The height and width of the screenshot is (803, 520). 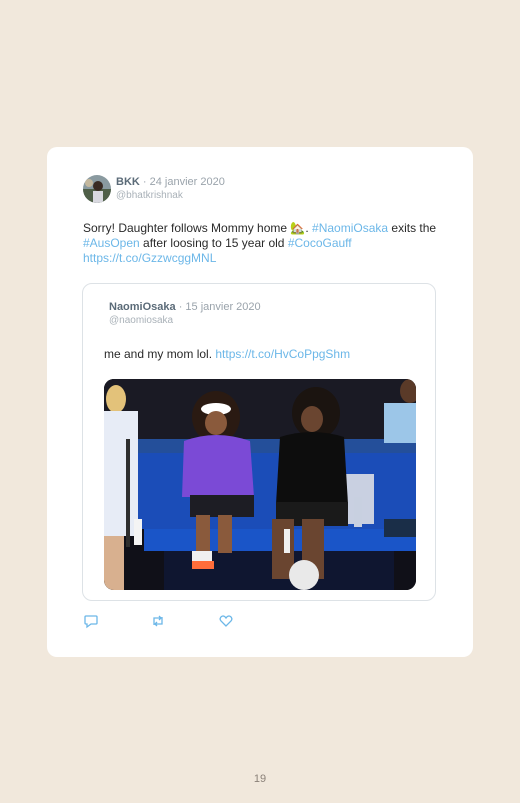 I want to click on quoted-handle: @naomiosaka, so click(x=141, y=320).